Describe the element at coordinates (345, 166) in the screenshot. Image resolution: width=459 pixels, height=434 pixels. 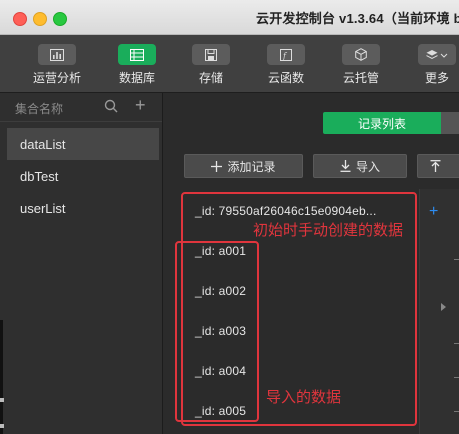
I see `download-icon` at that location.